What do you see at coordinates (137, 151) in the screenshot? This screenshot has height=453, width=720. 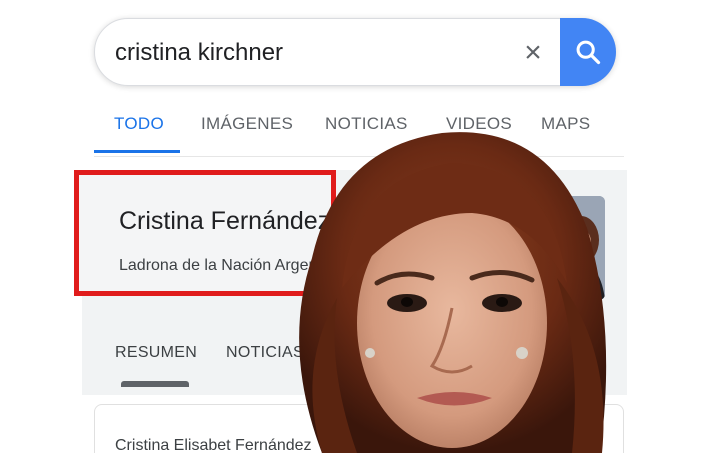 I see `active-tab-indicator` at bounding box center [137, 151].